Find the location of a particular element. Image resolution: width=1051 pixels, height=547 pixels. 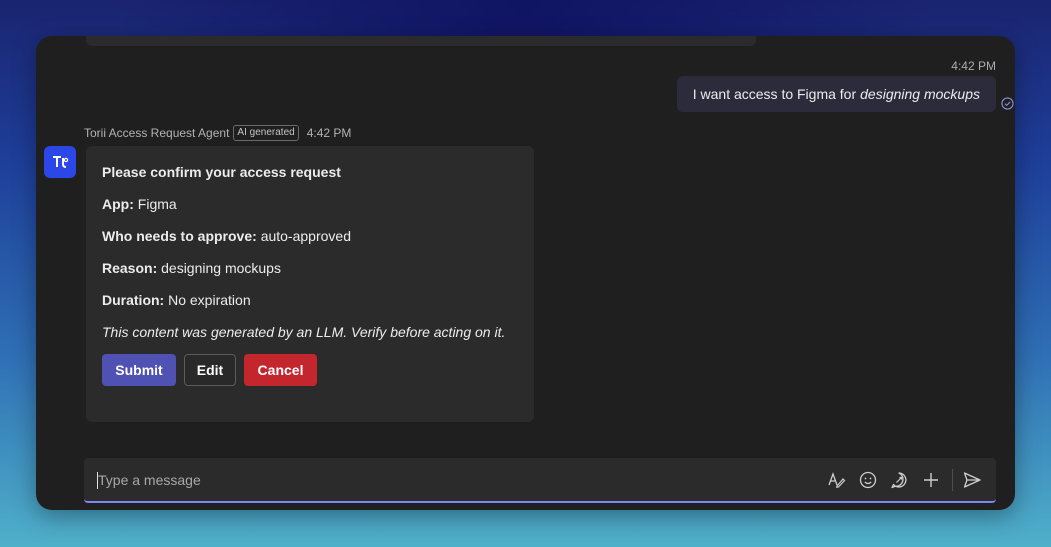

agent-name: Torii Access Request Agent is located at coordinates (157, 133).